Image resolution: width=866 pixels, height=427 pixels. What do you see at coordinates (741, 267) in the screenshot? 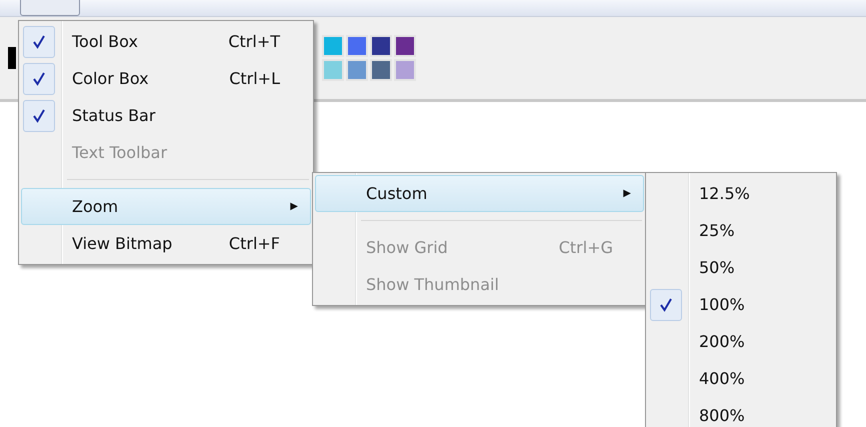
I see `menu-item: 50%` at bounding box center [741, 267].